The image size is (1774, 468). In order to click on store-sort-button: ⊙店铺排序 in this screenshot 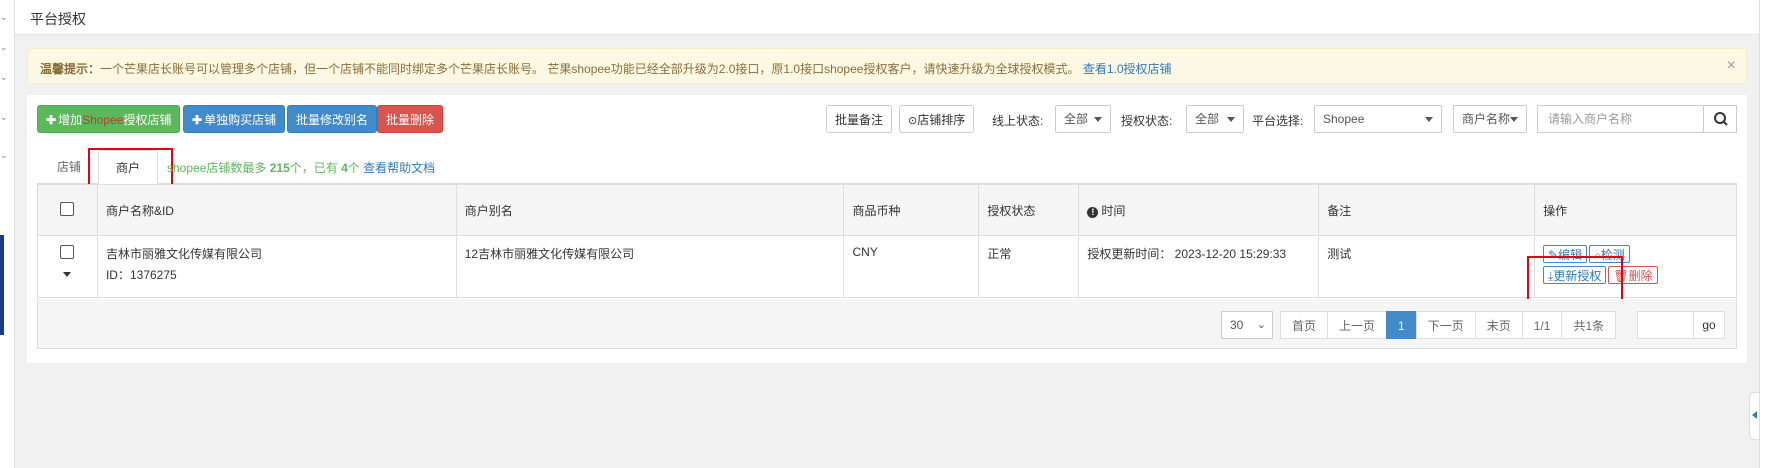, I will do `click(937, 119)`.